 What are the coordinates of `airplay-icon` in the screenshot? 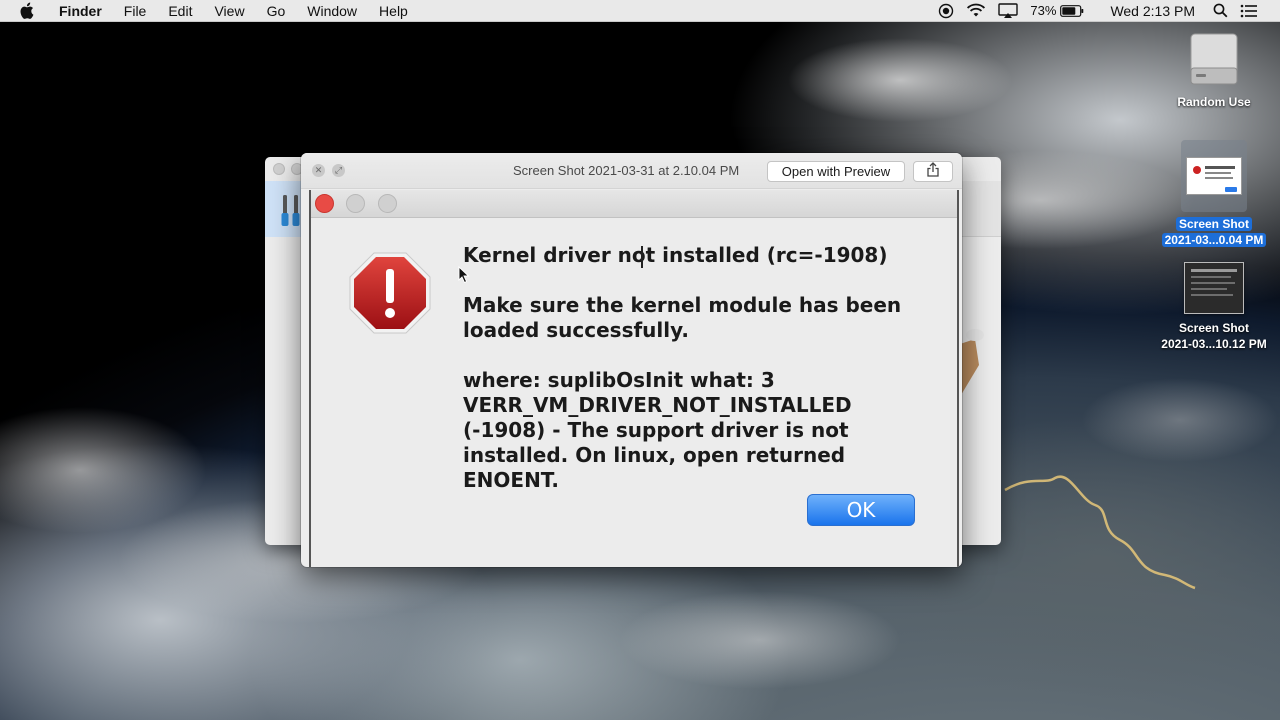 It's located at (1008, 10).